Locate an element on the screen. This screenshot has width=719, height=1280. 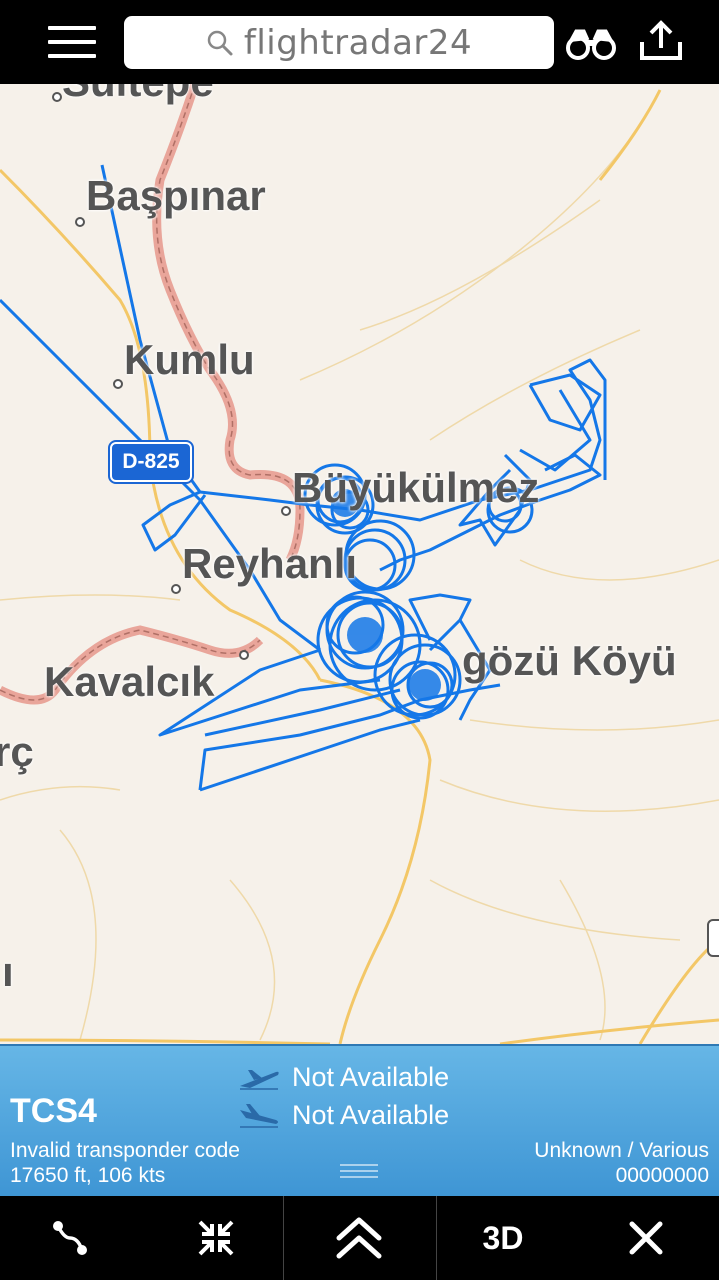
share-icon is located at coordinates (661, 41).